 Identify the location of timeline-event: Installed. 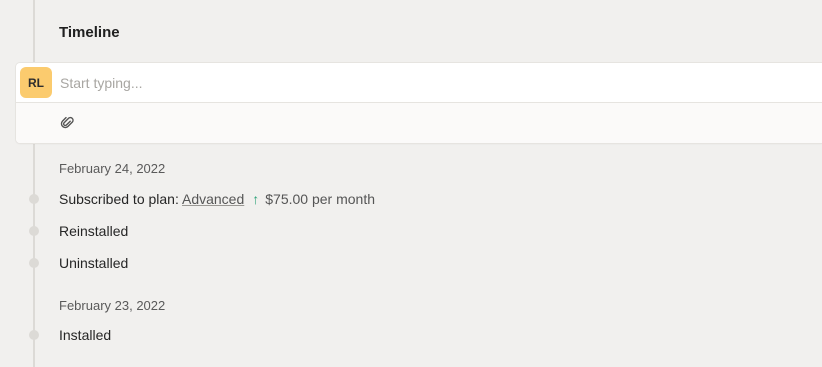
(85, 335).